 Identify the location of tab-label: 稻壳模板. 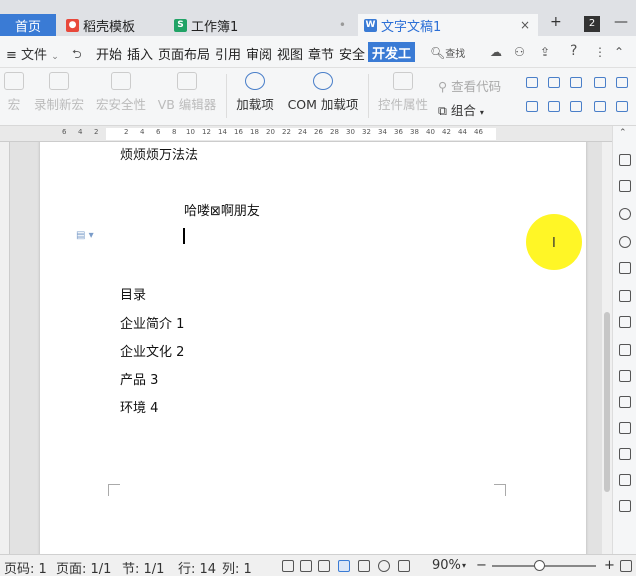
(109, 27).